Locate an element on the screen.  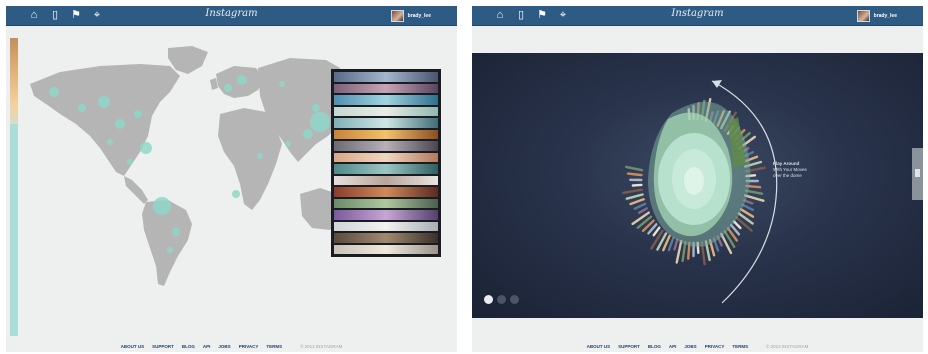
viz-caption-line: over the dome is located at coordinates (787, 175).